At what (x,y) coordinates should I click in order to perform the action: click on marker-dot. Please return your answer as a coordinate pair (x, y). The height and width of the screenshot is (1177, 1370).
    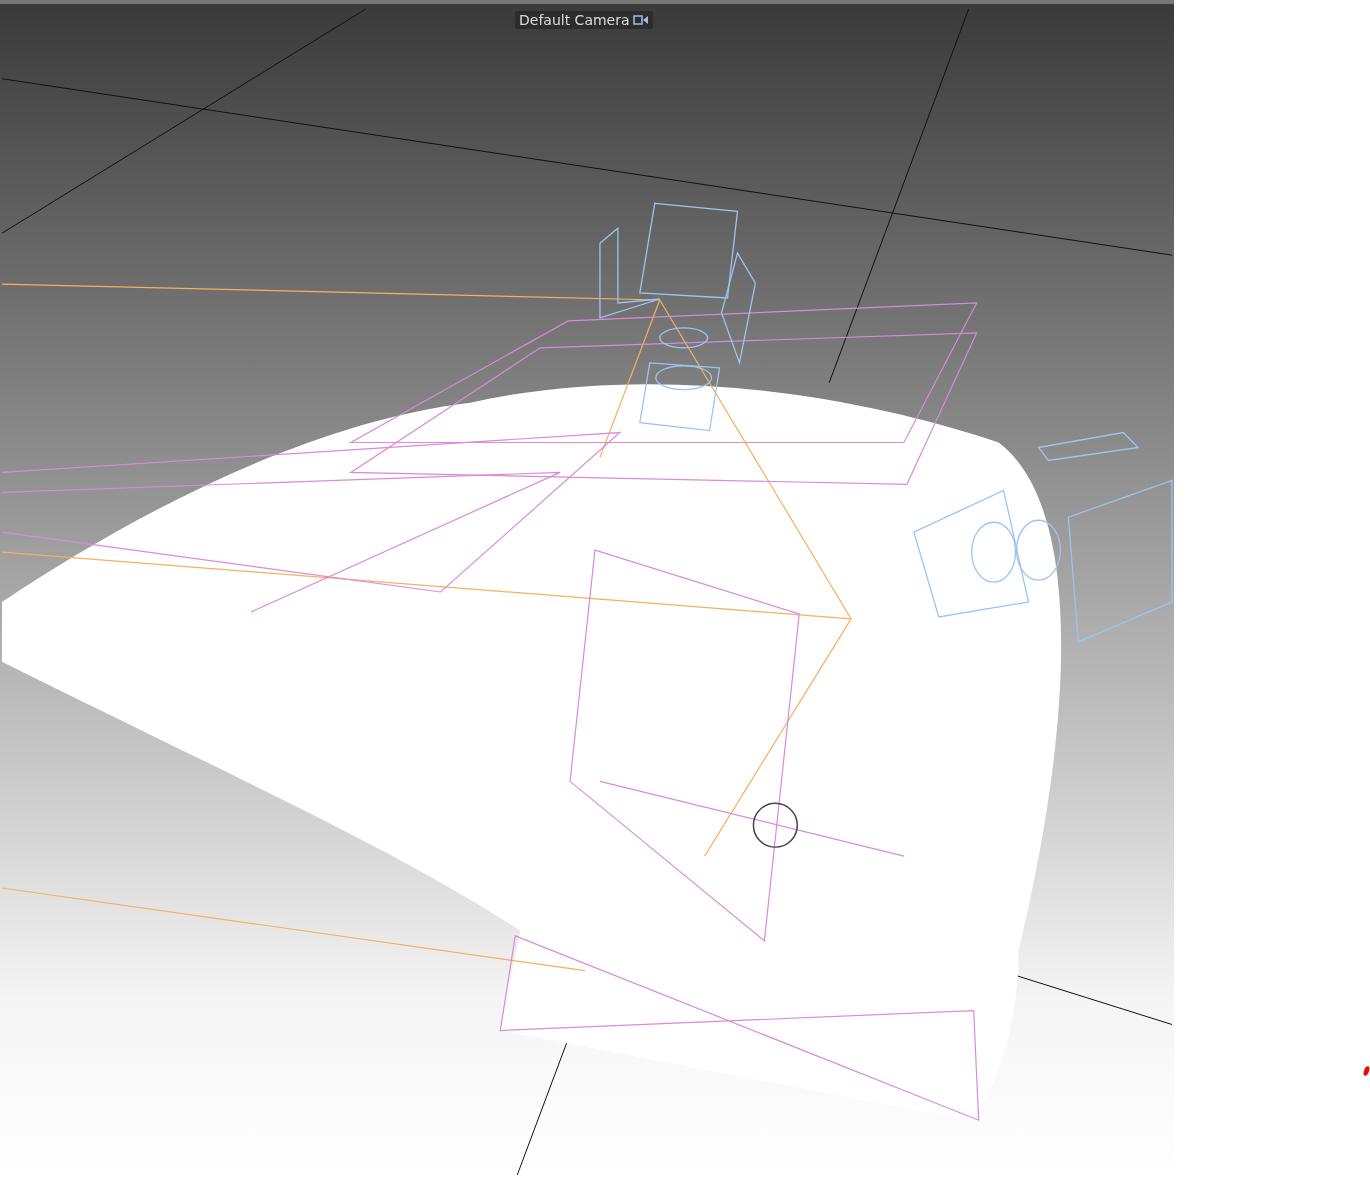
    Looking at the image, I should click on (1366, 1071).